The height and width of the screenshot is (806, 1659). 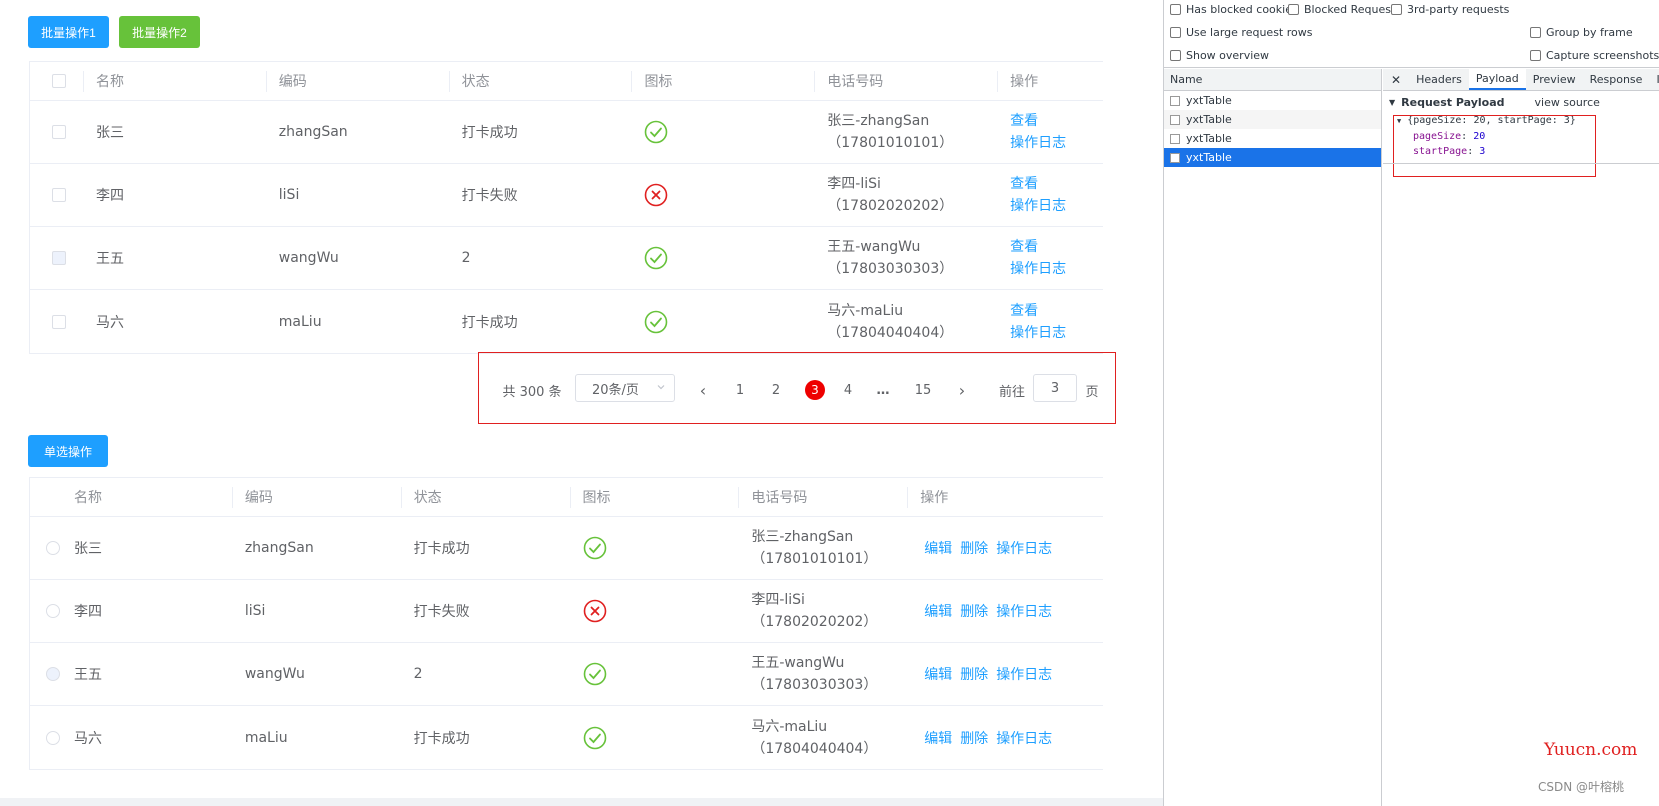 I want to click on close-icon: ✕, so click(x=1396, y=79).